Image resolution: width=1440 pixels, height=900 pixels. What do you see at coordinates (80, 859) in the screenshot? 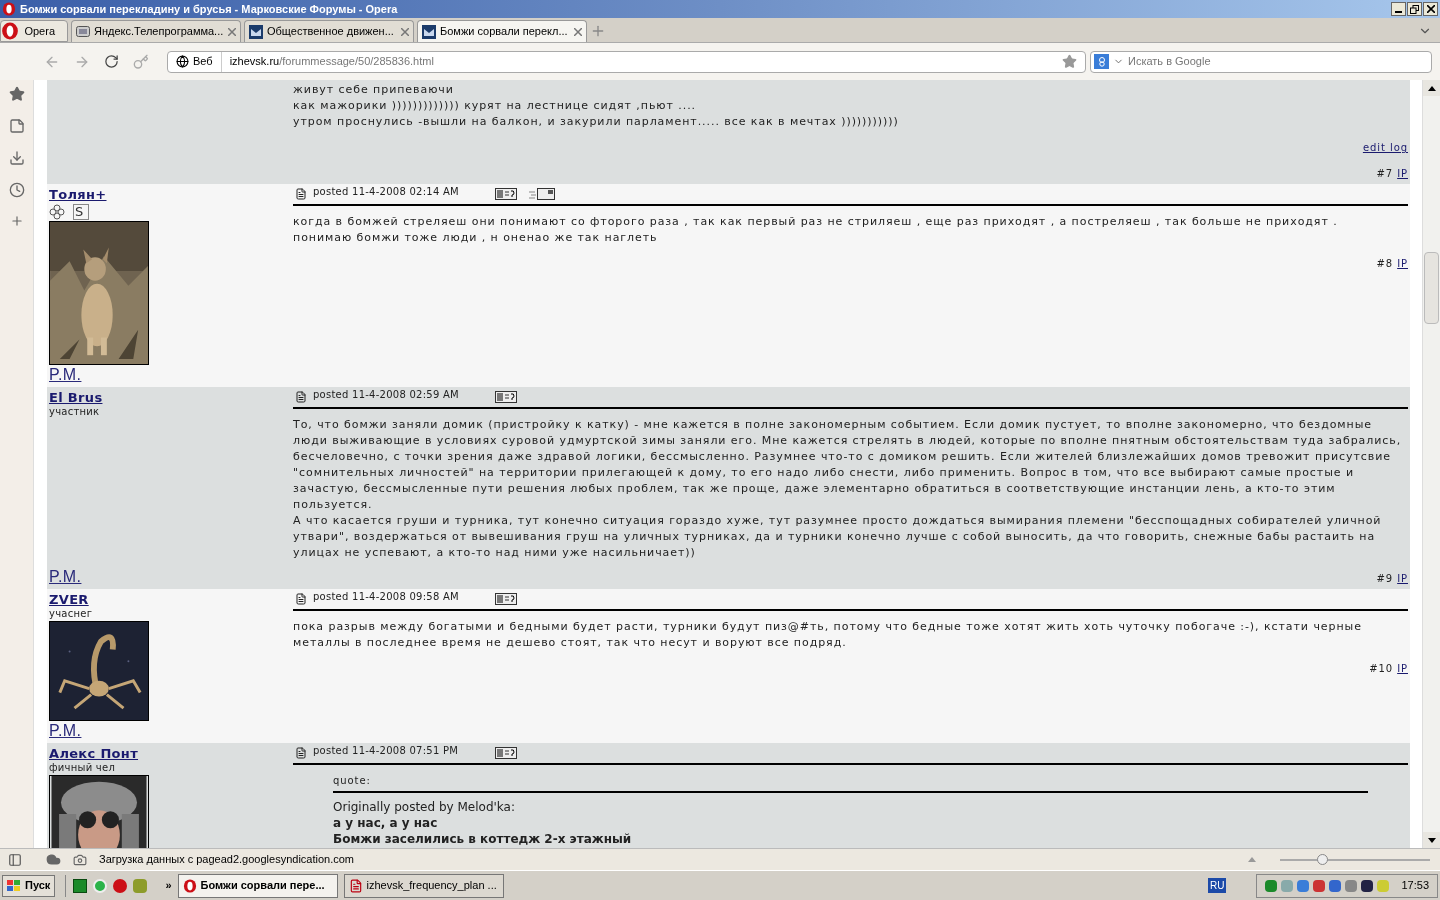
I see `camera-icon` at bounding box center [80, 859].